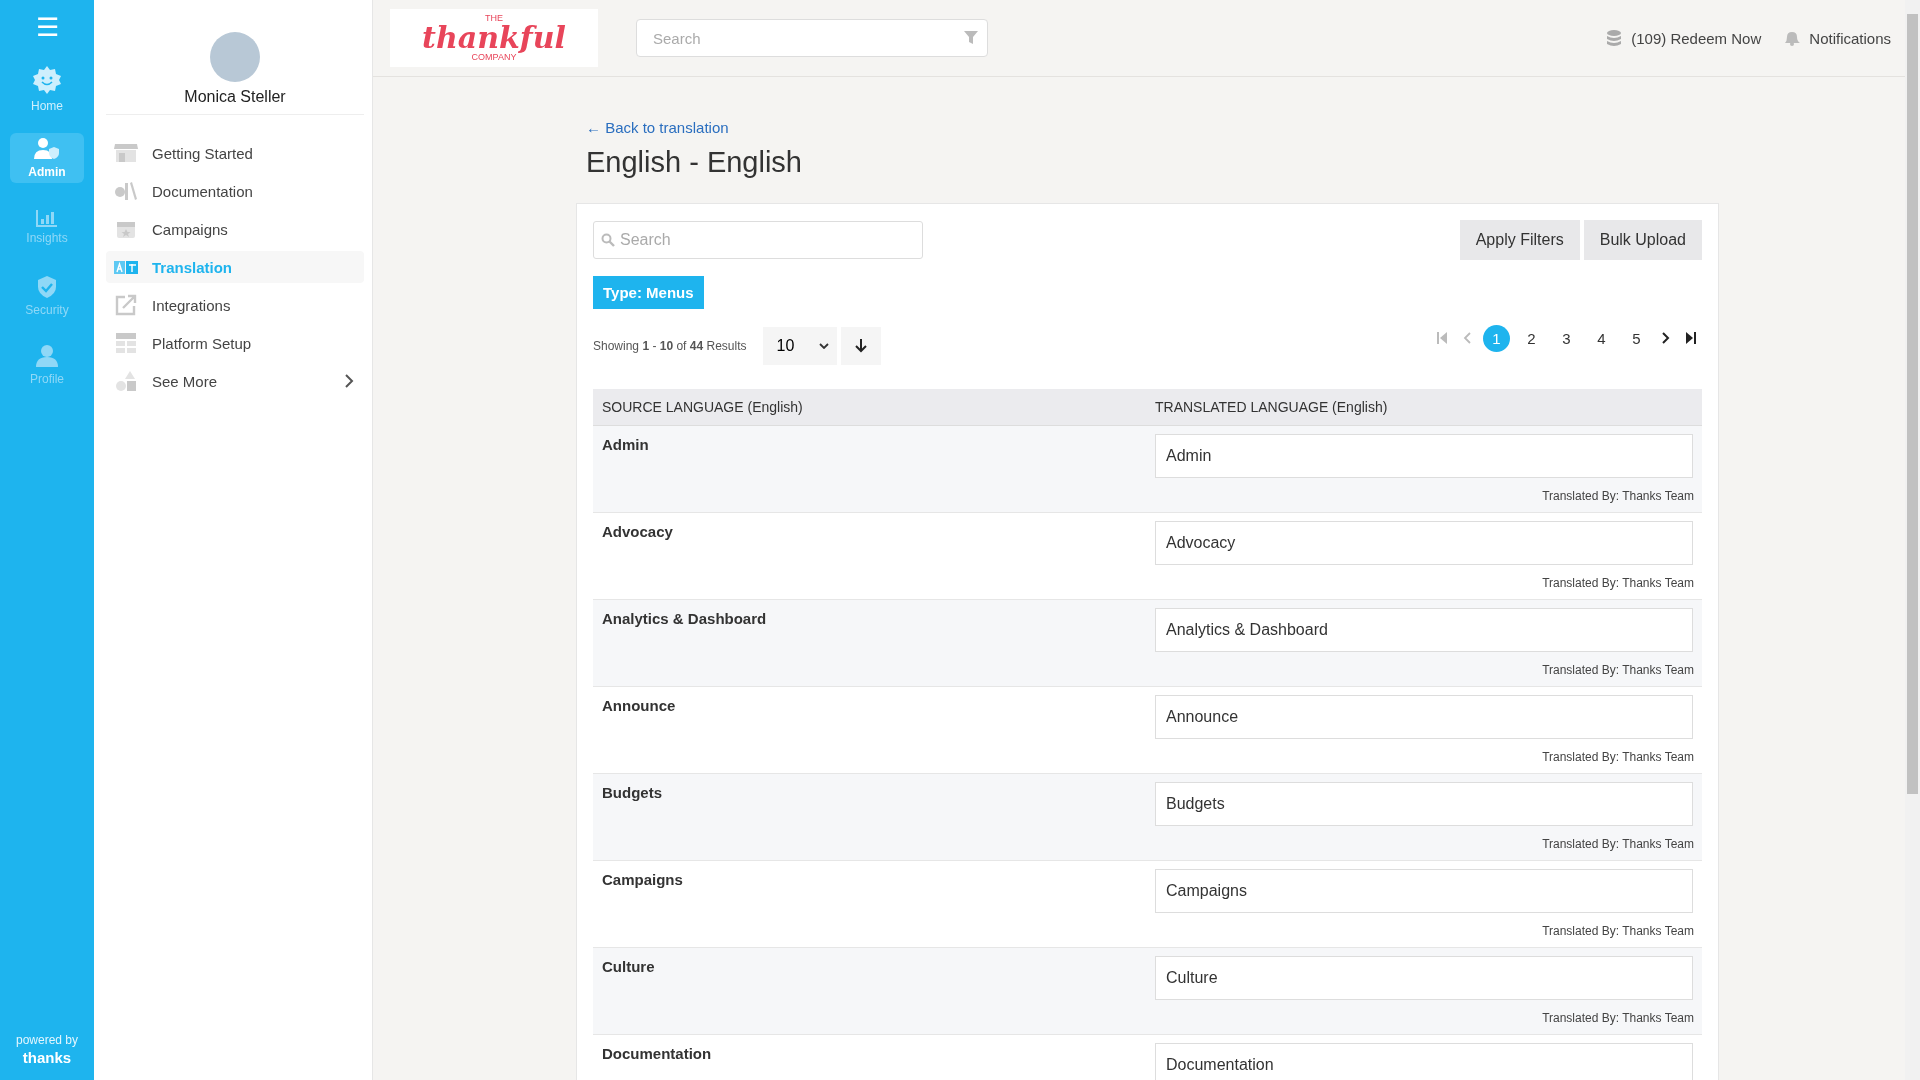  I want to click on logo: THE thankful COMPANY, so click(494, 38).